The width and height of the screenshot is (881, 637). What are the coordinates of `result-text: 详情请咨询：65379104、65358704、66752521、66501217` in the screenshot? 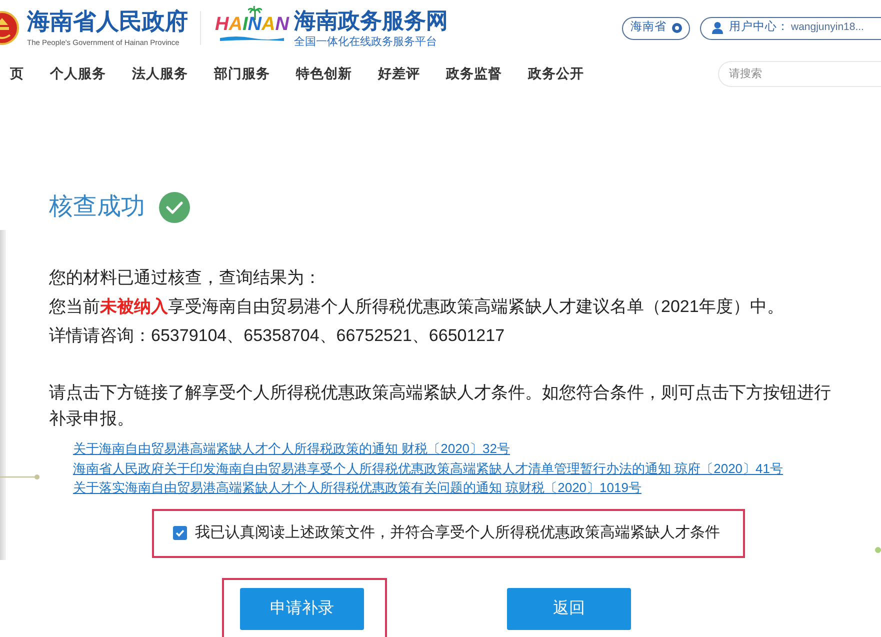 It's located at (277, 336).